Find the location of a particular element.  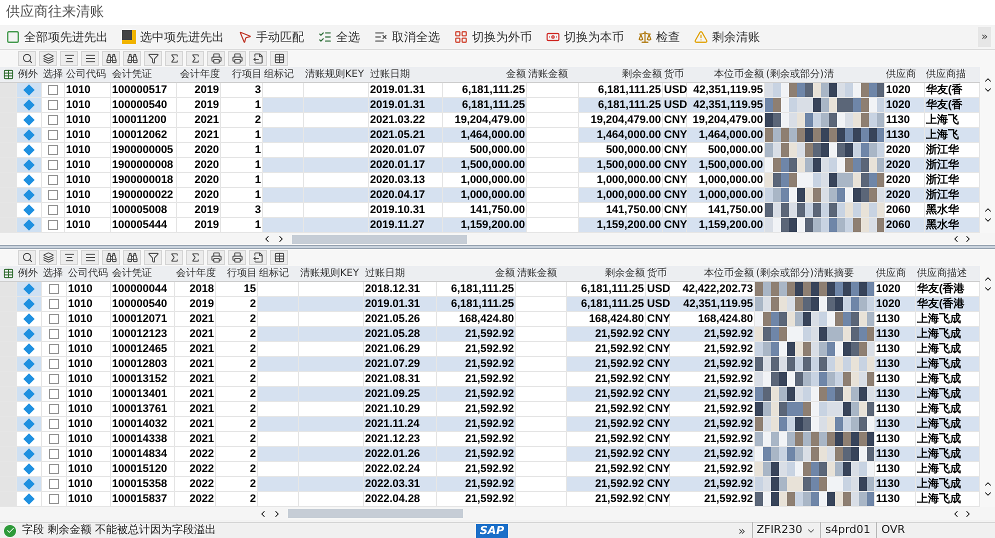

column-header: 选择 is located at coordinates (53, 74).